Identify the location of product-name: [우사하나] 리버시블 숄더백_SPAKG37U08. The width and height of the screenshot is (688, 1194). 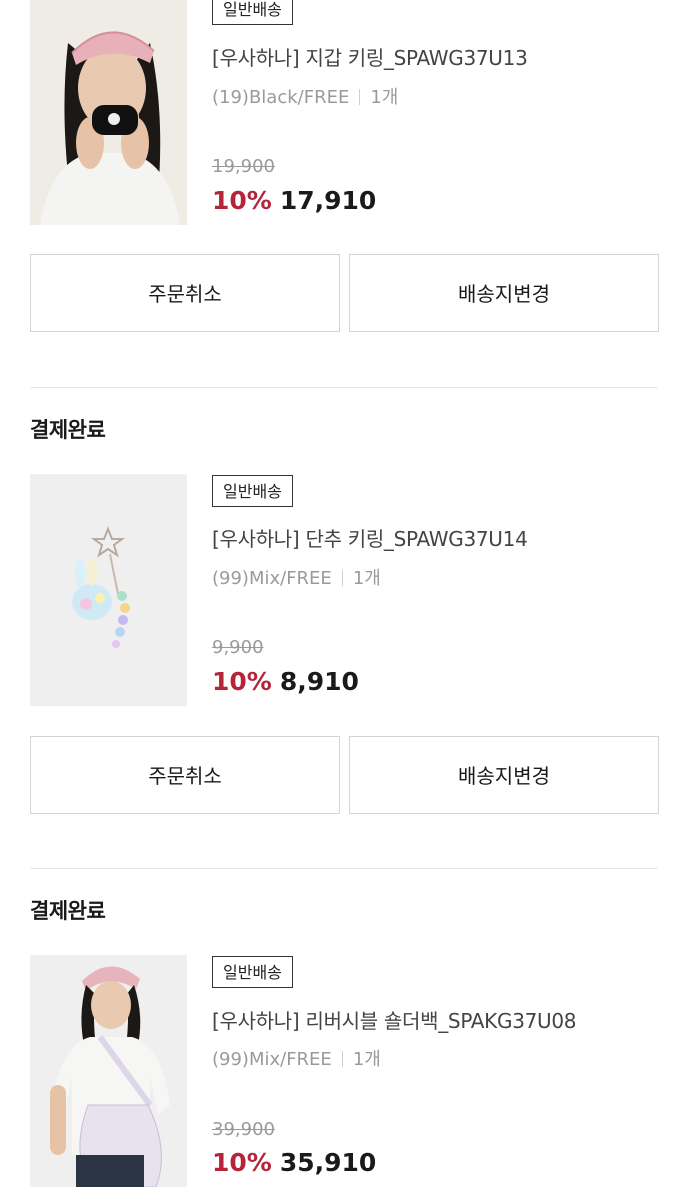
(394, 1019).